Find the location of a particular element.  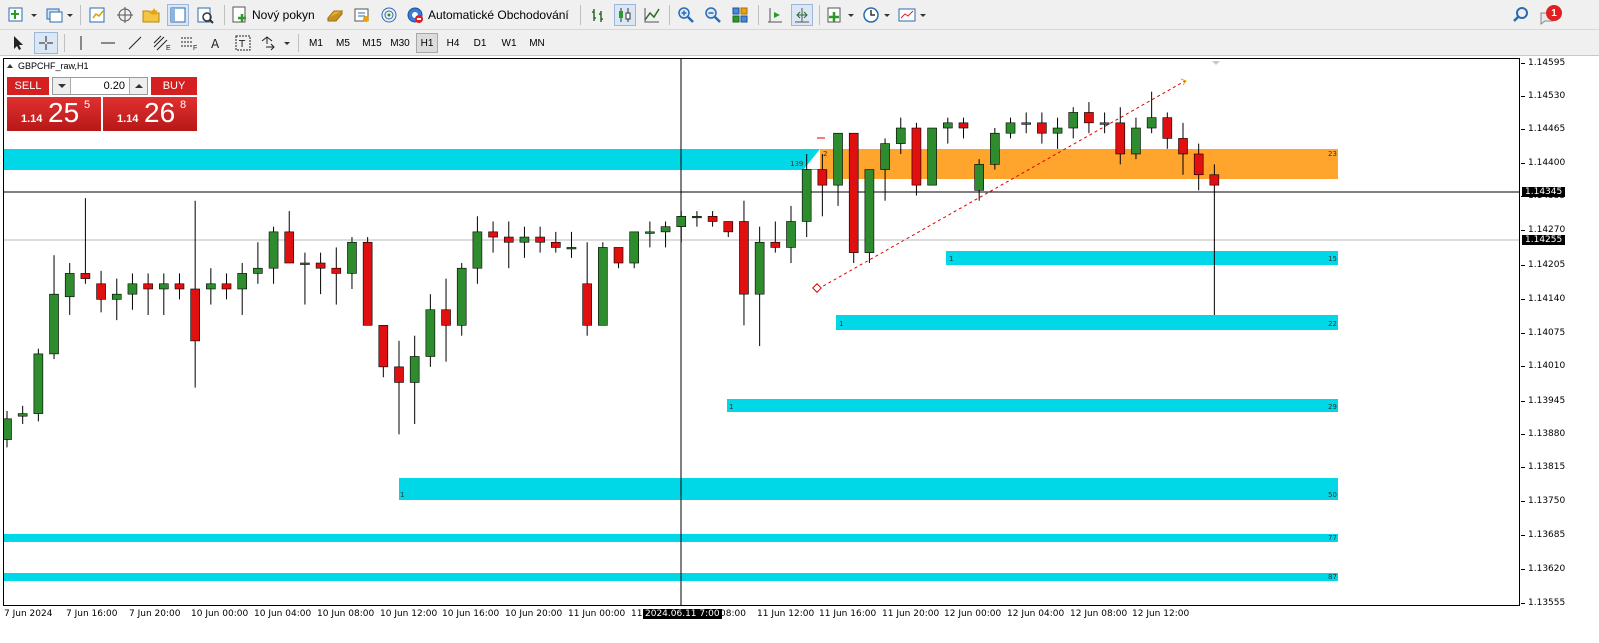

volume-decrease-button is located at coordinates (62, 86).